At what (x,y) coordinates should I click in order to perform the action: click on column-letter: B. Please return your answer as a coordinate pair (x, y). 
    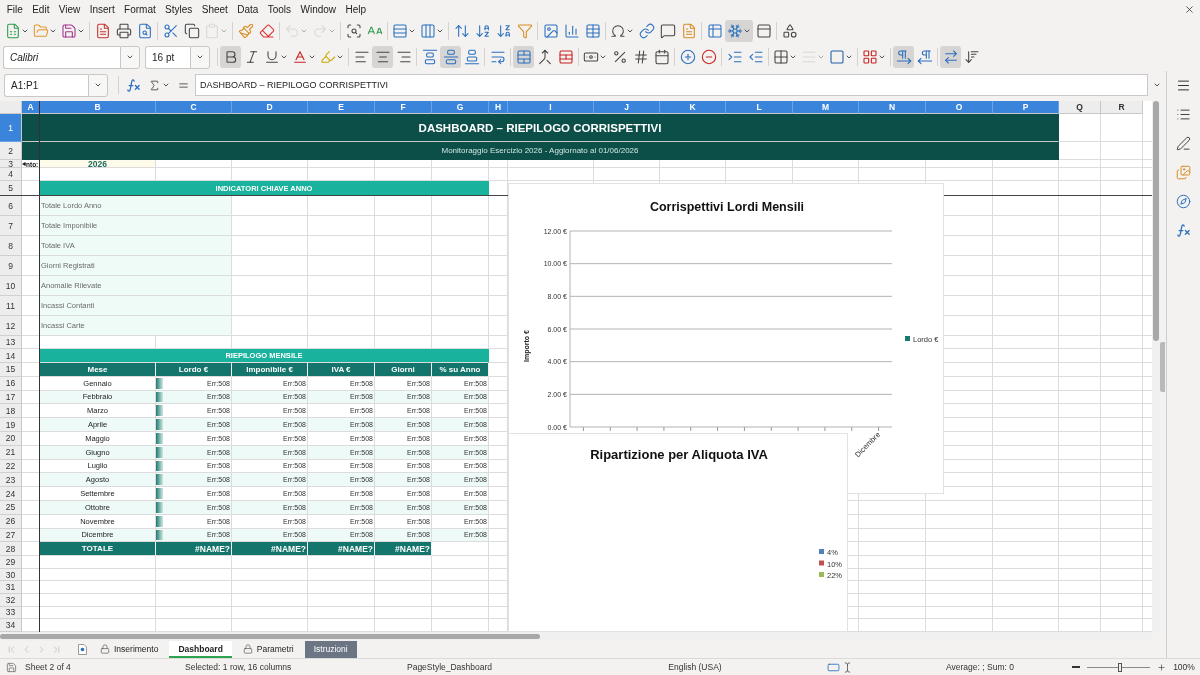
    Looking at the image, I should click on (98, 107).